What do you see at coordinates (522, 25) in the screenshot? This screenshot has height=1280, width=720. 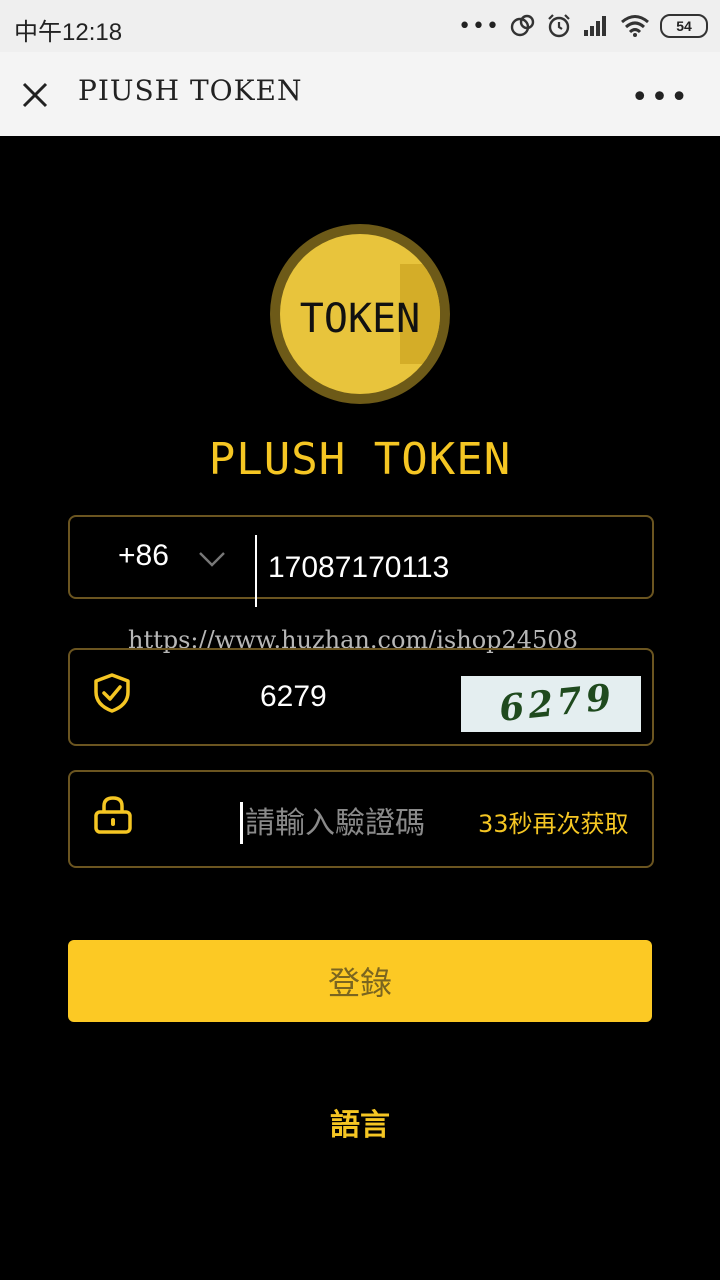 I see `data-saver-icon` at bounding box center [522, 25].